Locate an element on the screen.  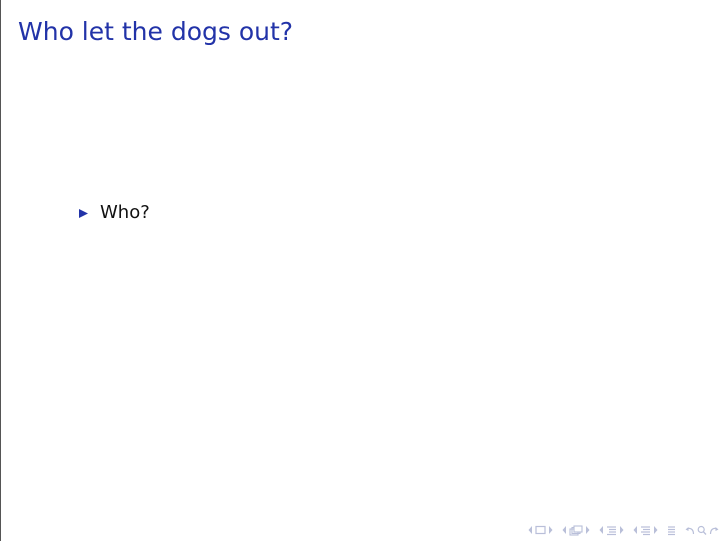
search-icon is located at coordinates (702, 530).